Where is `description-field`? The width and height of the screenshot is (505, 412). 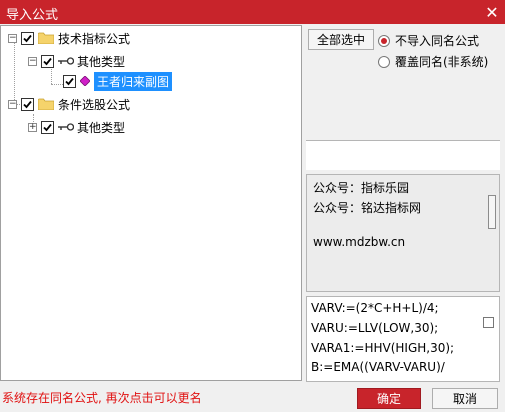 description-field is located at coordinates (403, 155).